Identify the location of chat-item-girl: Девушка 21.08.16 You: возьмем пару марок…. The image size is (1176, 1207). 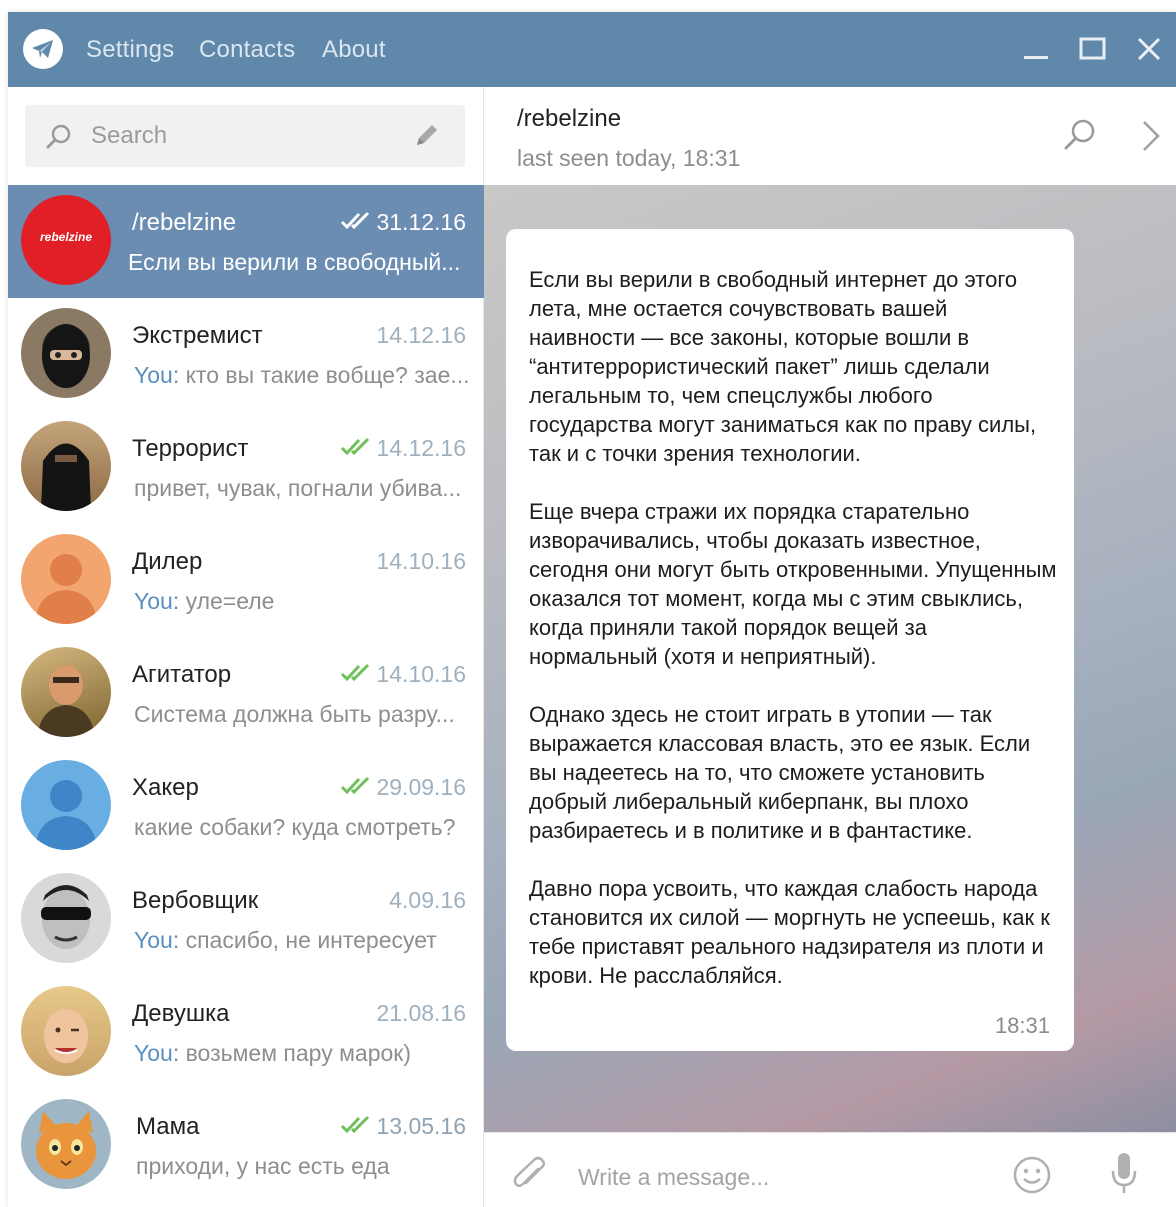
(246, 1032).